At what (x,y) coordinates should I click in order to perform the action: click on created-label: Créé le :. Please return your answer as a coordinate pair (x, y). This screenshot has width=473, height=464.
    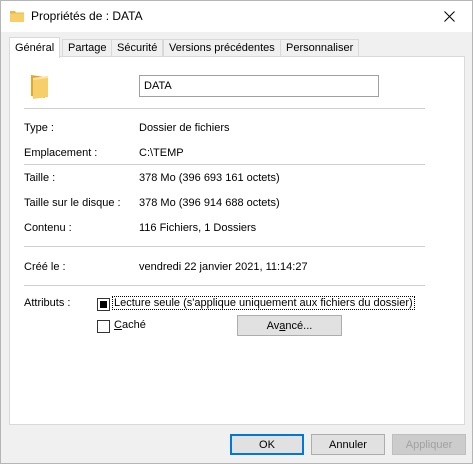
    Looking at the image, I should click on (45, 267).